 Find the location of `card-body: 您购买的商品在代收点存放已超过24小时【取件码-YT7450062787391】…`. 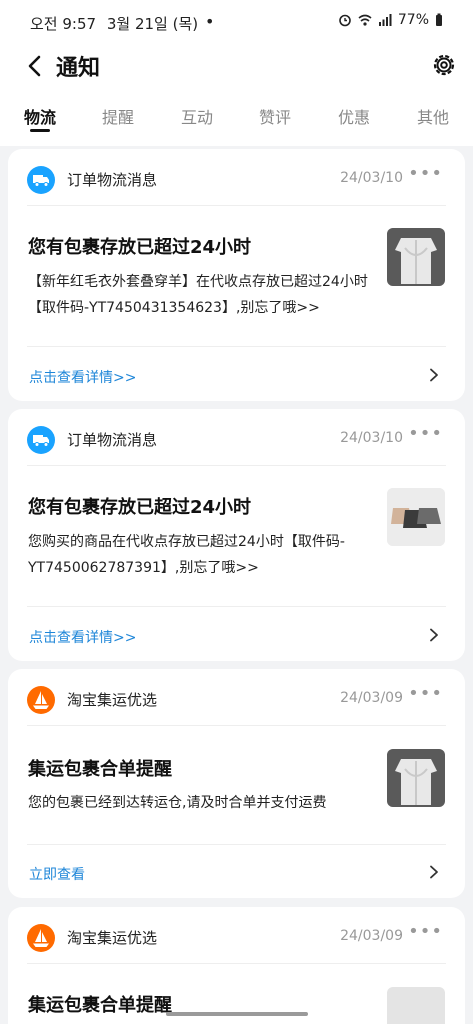

card-body: 您购买的商品在代收点存放已超过24小时【取件码-YT7450062787391】… is located at coordinates (186, 555).